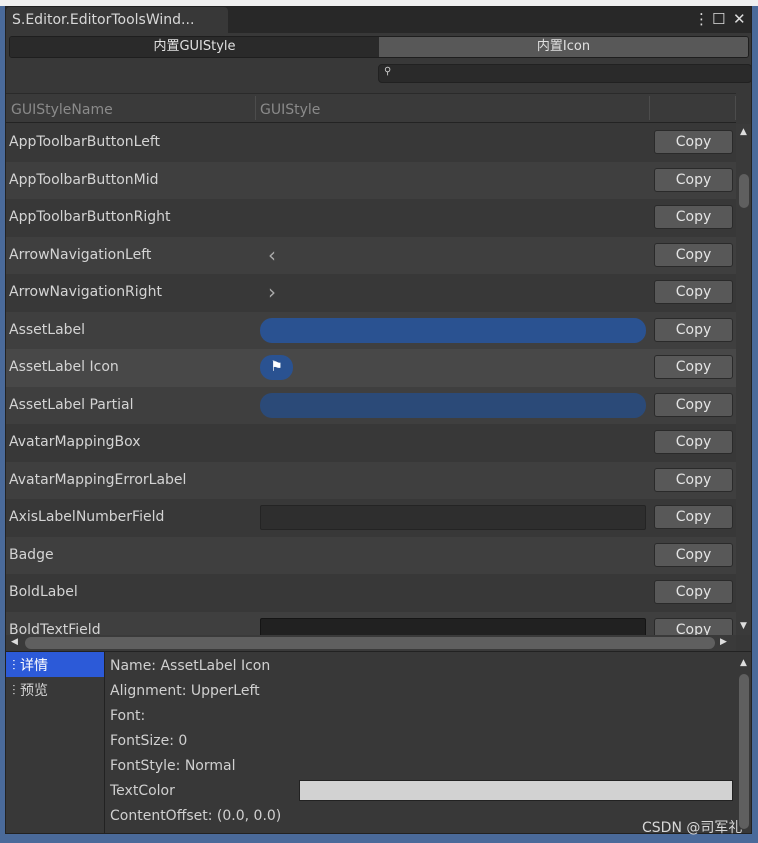 The height and width of the screenshot is (843, 758). Describe the element at coordinates (84, 142) in the screenshot. I see `style-name: AppToolbarButtonLeft` at that location.